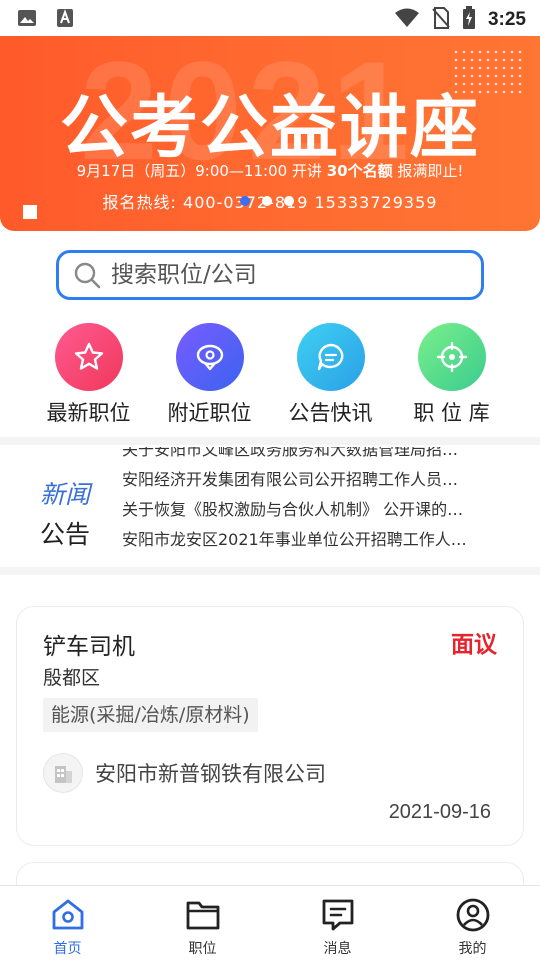  What do you see at coordinates (203, 915) in the screenshot?
I see `folder-icon` at bounding box center [203, 915].